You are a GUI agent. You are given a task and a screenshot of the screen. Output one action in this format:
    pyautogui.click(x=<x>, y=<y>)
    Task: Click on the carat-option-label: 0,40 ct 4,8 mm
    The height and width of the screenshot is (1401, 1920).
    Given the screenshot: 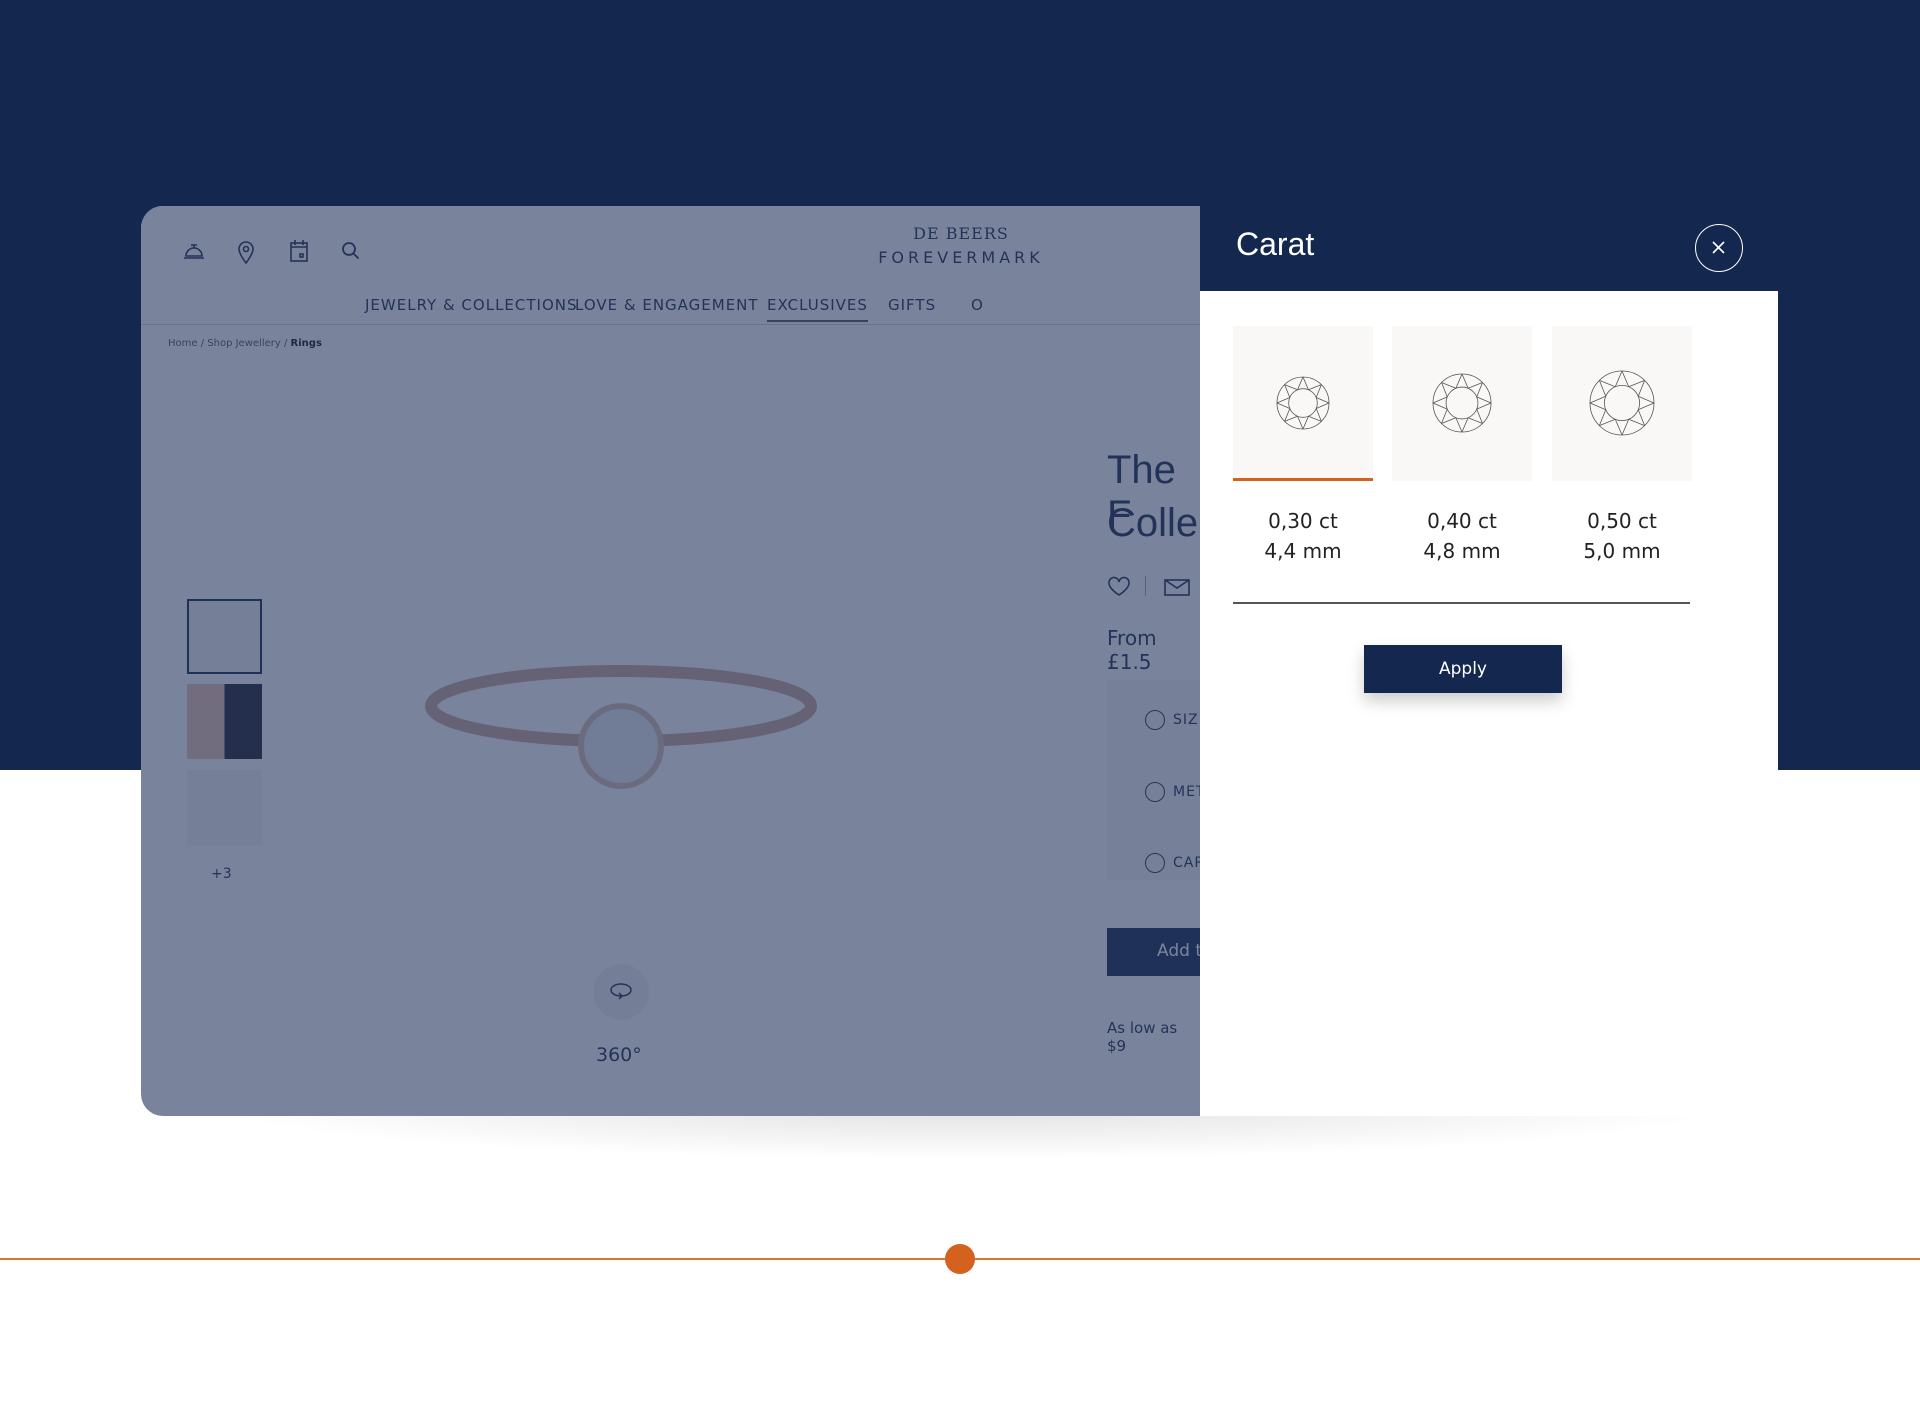 What is the action you would take?
    pyautogui.click(x=1462, y=536)
    